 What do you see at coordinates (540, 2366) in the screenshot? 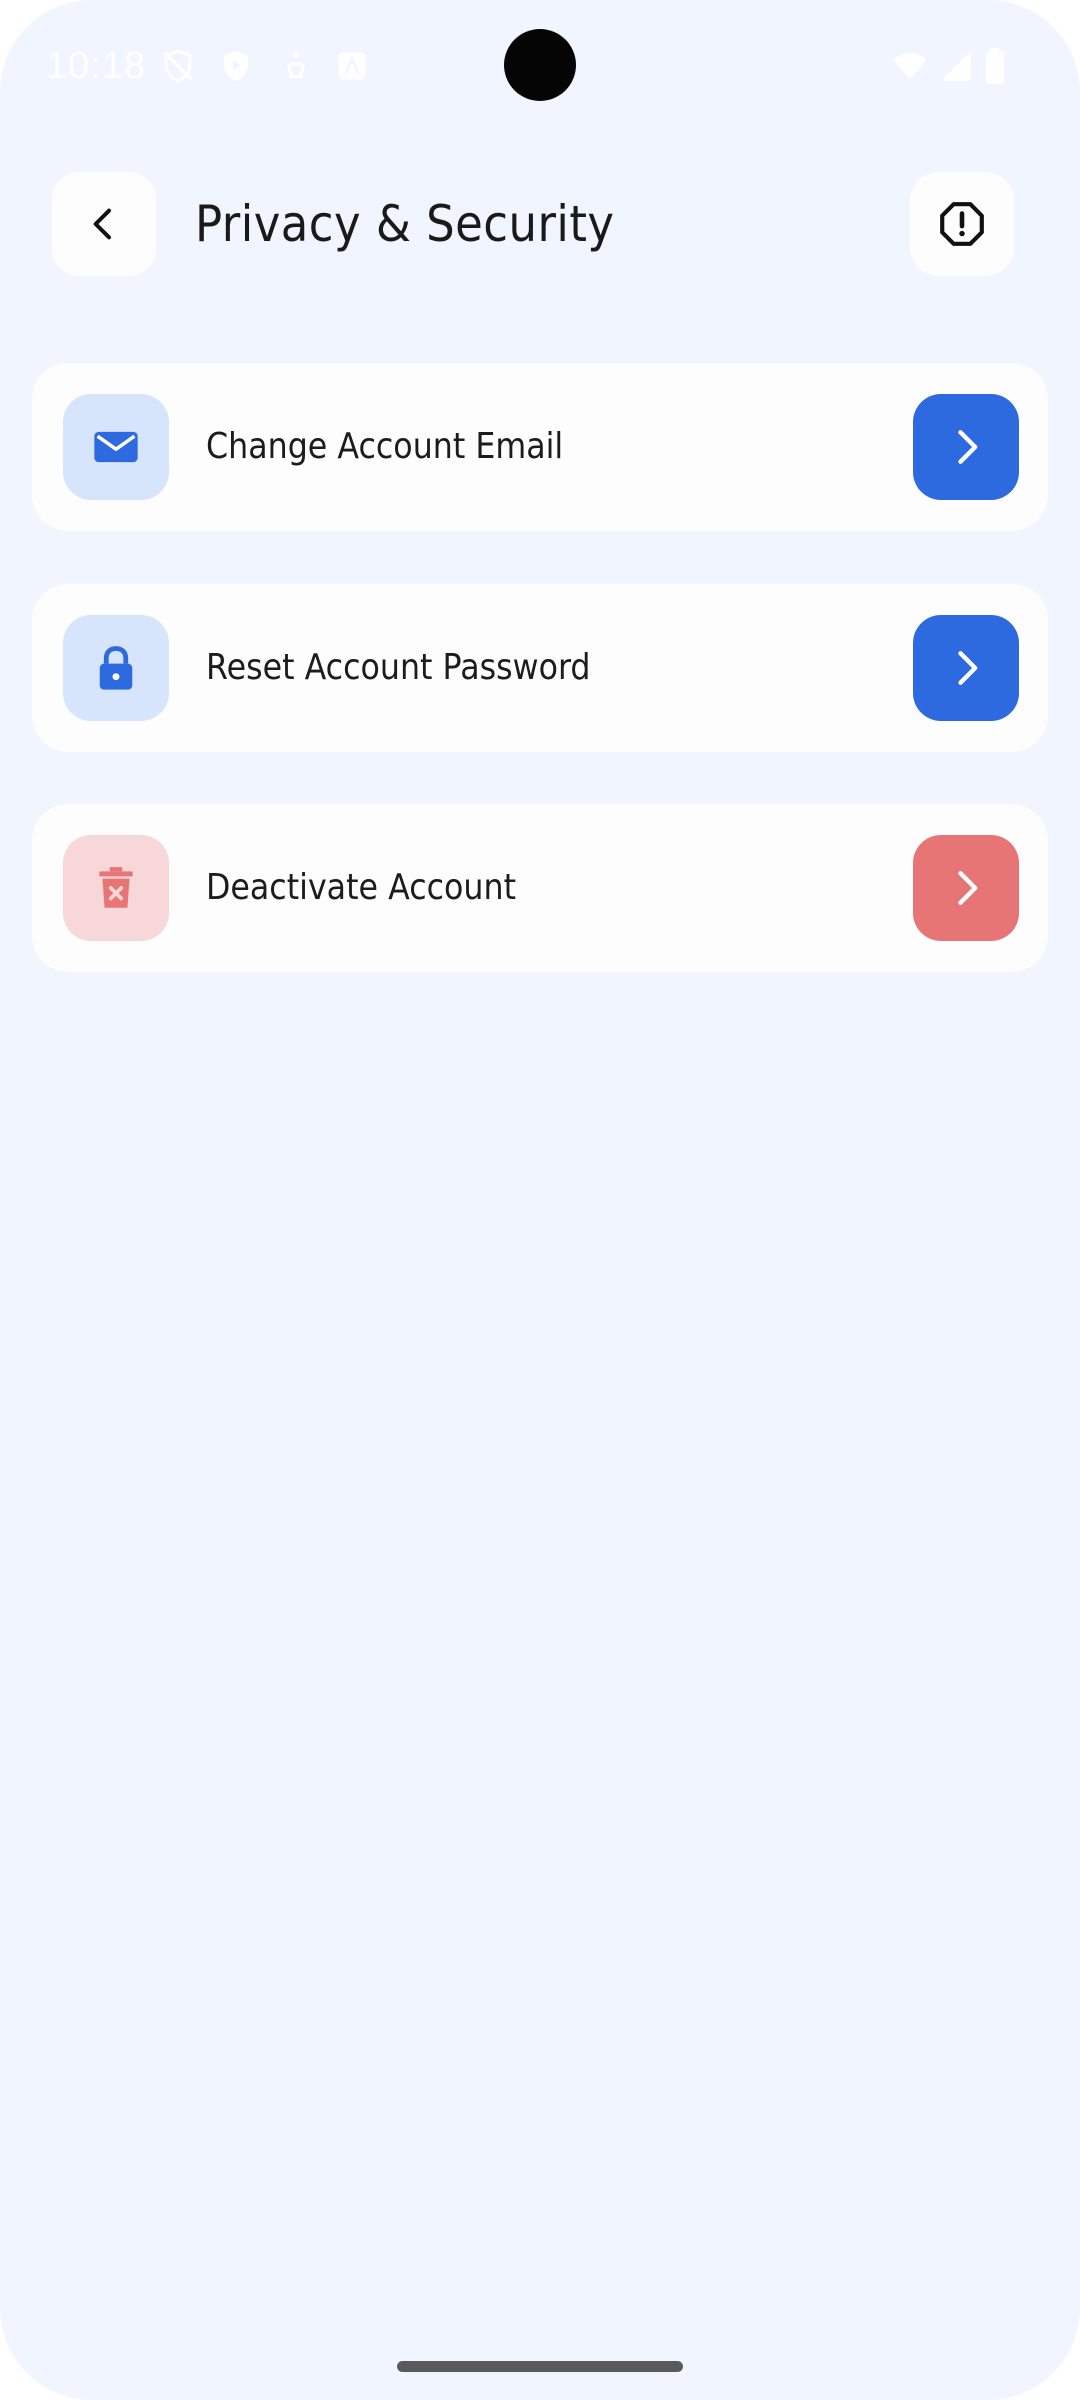
I see `home-indicator` at bounding box center [540, 2366].